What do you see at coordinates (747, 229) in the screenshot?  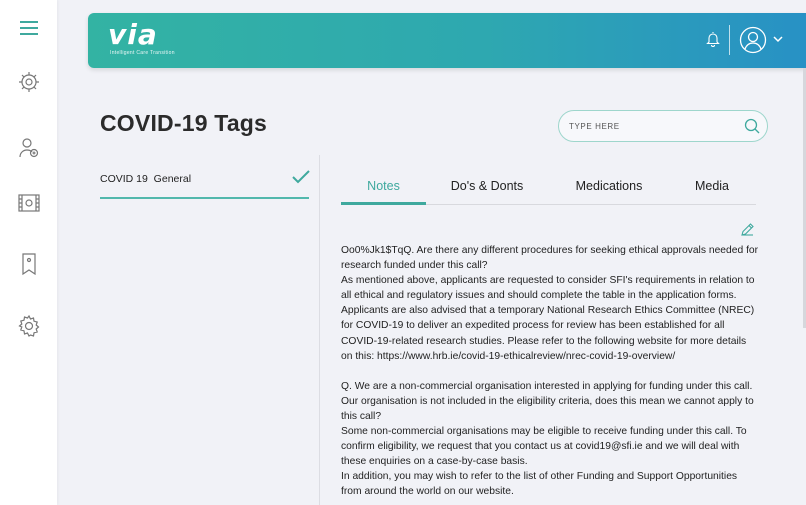 I see `edit-pencil-icon` at bounding box center [747, 229].